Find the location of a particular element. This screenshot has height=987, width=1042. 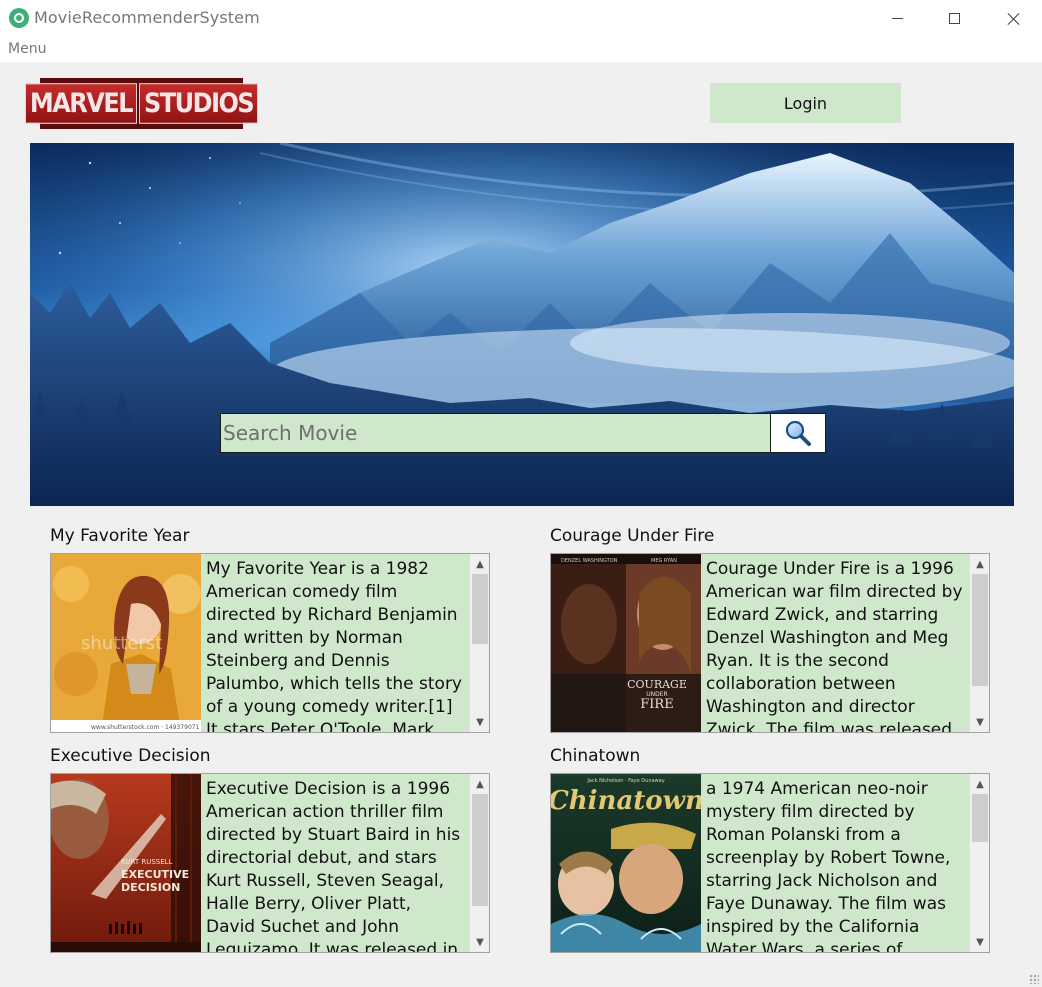

search-button is located at coordinates (798, 433).